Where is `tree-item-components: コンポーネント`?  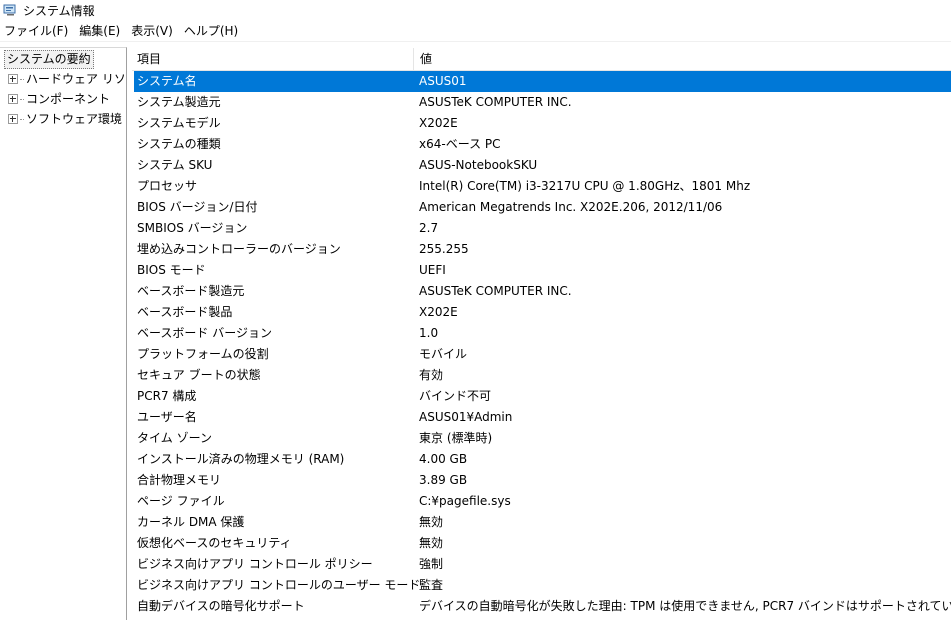 tree-item-components: コンポーネント is located at coordinates (59, 99).